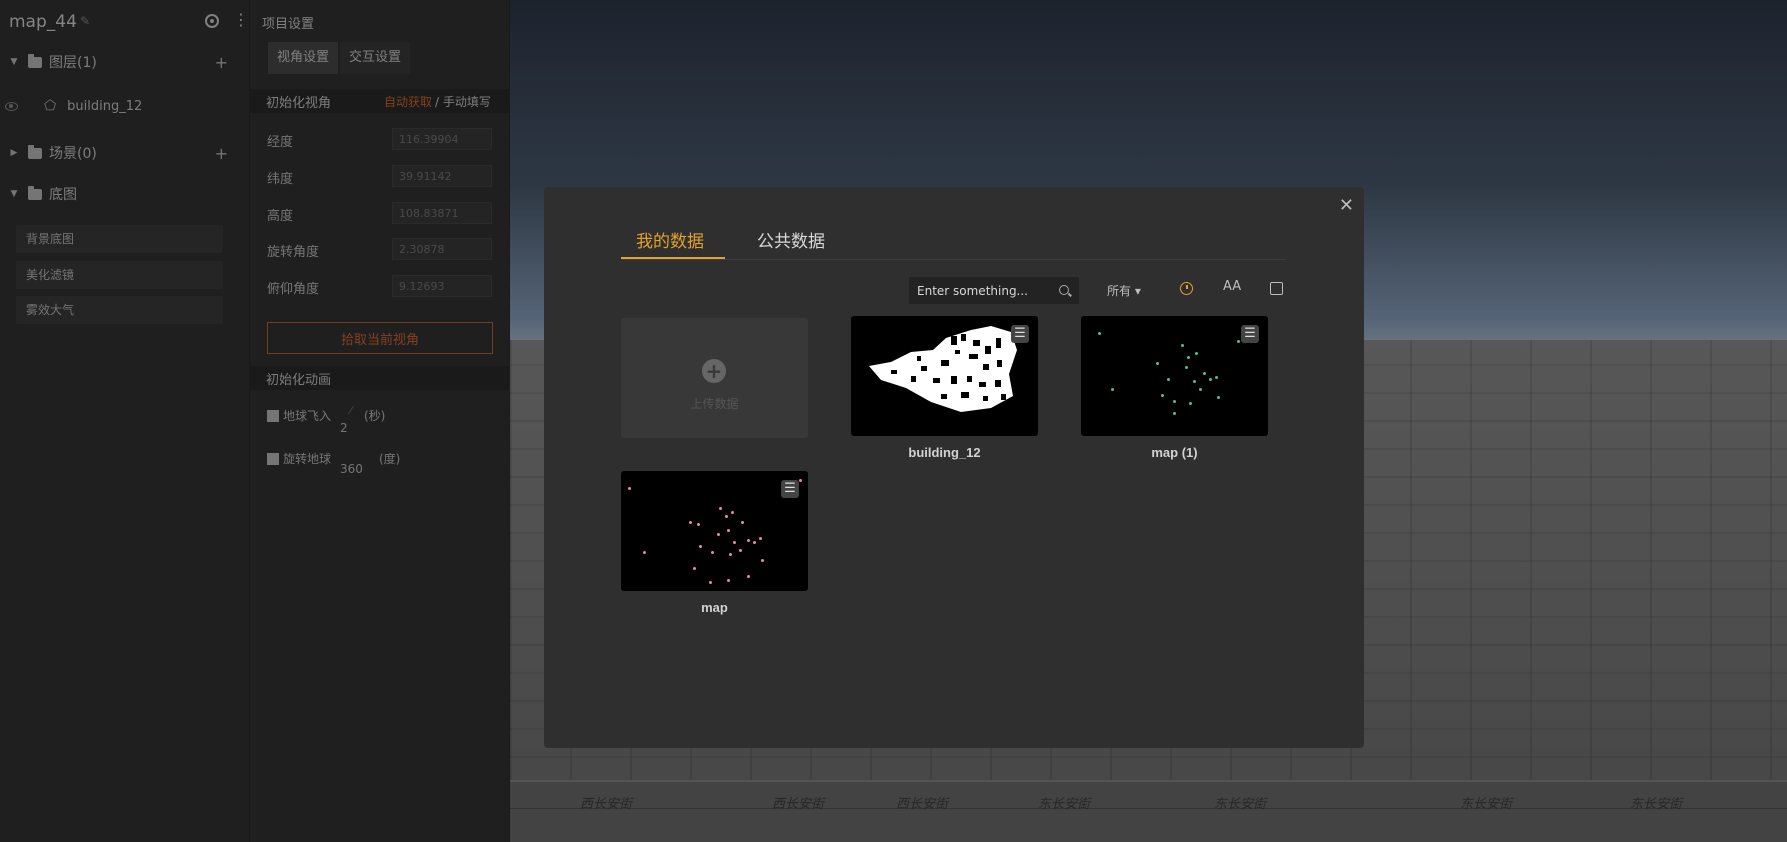  I want to click on card-name: building_12, so click(944, 452).